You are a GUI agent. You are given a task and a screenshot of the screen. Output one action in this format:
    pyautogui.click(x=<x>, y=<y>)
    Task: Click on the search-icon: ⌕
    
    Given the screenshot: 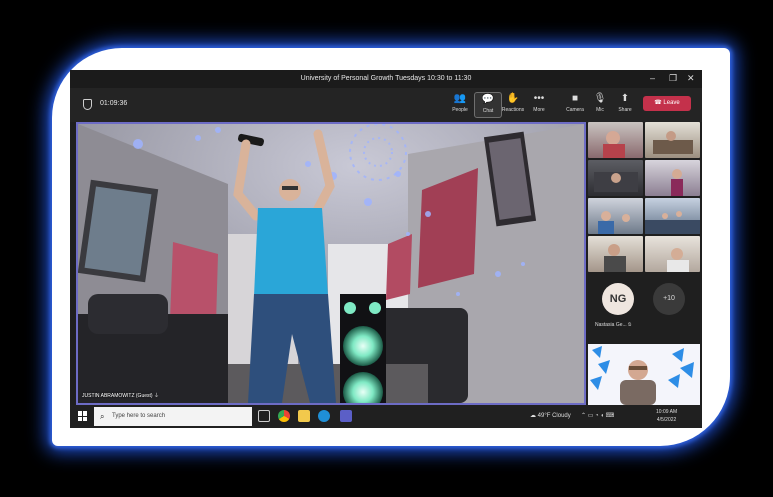 What is the action you would take?
    pyautogui.click(x=102, y=416)
    